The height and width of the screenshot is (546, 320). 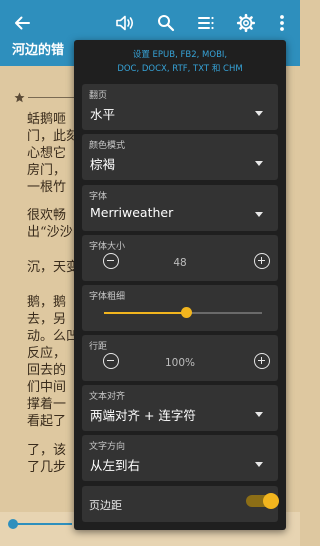 What do you see at coordinates (98, 197) in the screenshot?
I see `font-label: 字体` at bounding box center [98, 197].